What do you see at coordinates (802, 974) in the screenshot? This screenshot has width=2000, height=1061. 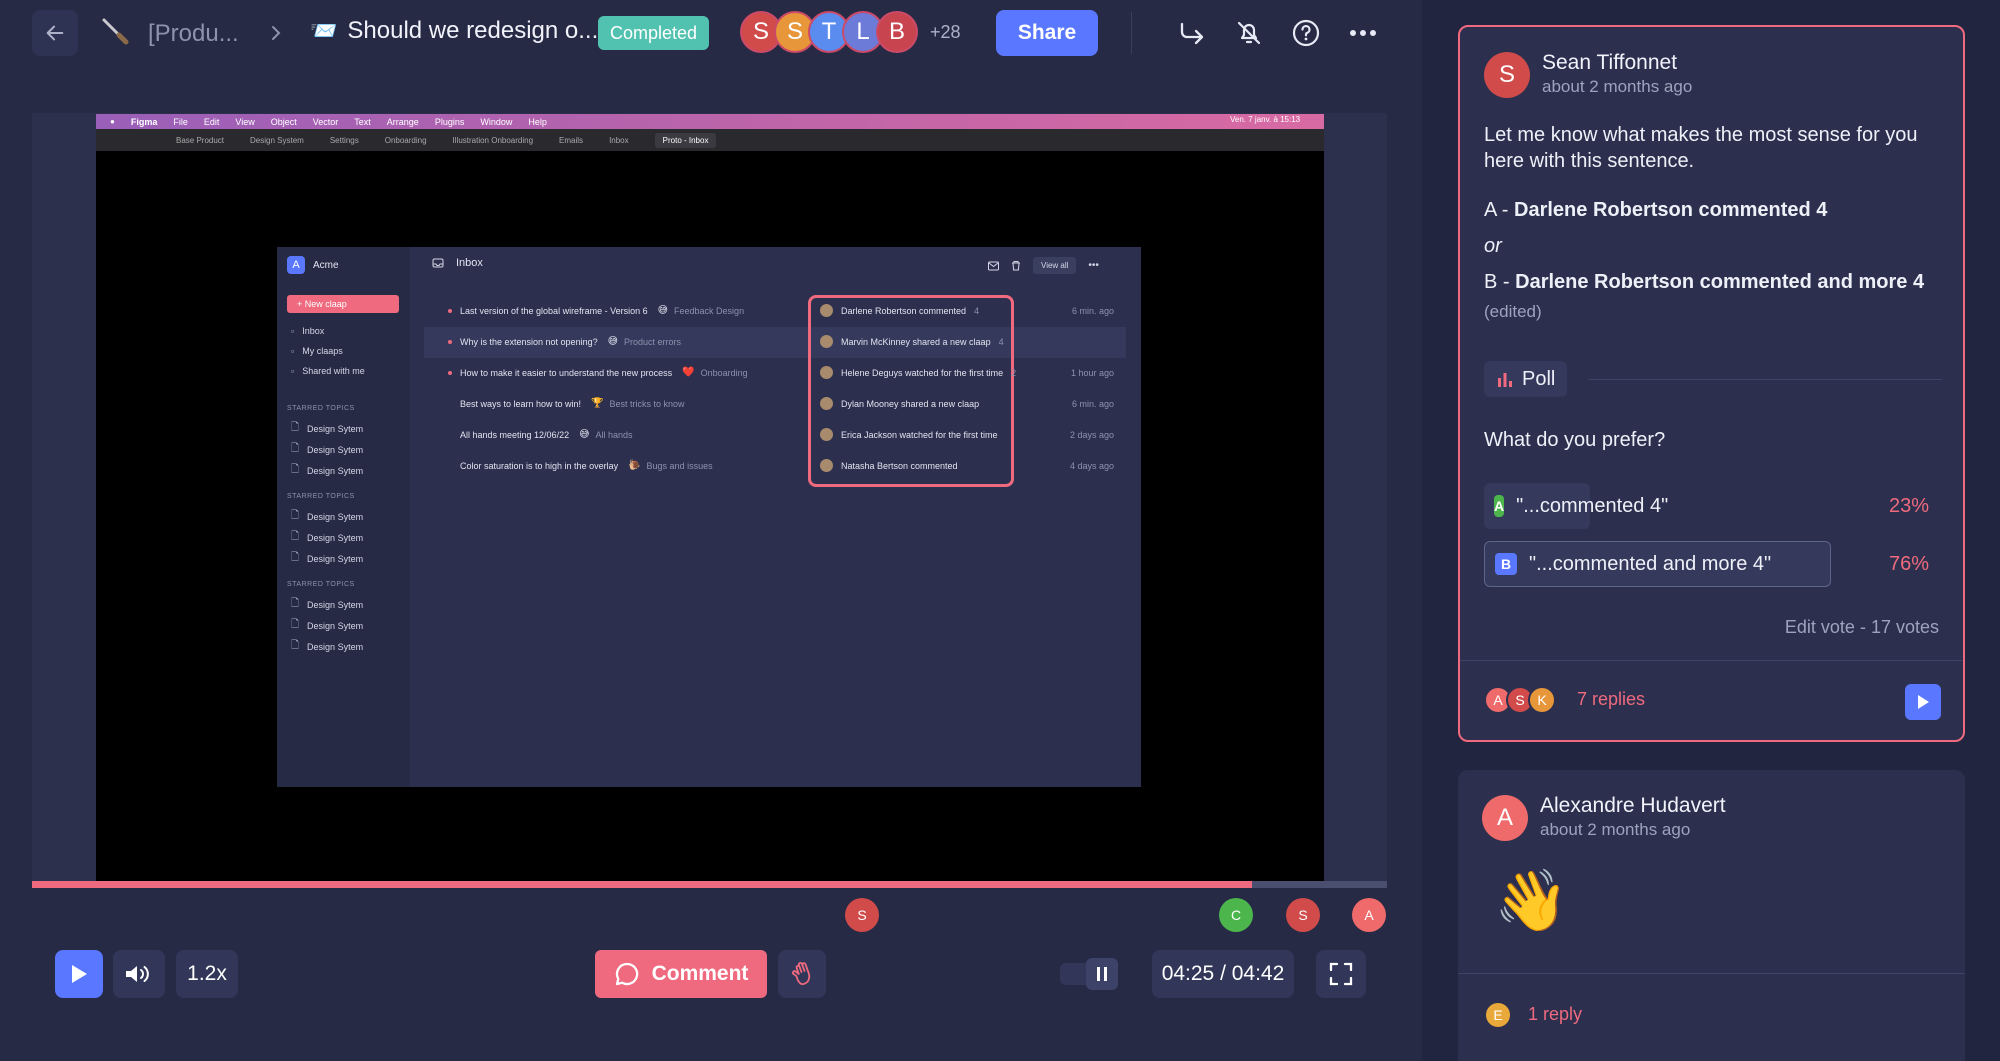 I see `wave-reaction-button` at bounding box center [802, 974].